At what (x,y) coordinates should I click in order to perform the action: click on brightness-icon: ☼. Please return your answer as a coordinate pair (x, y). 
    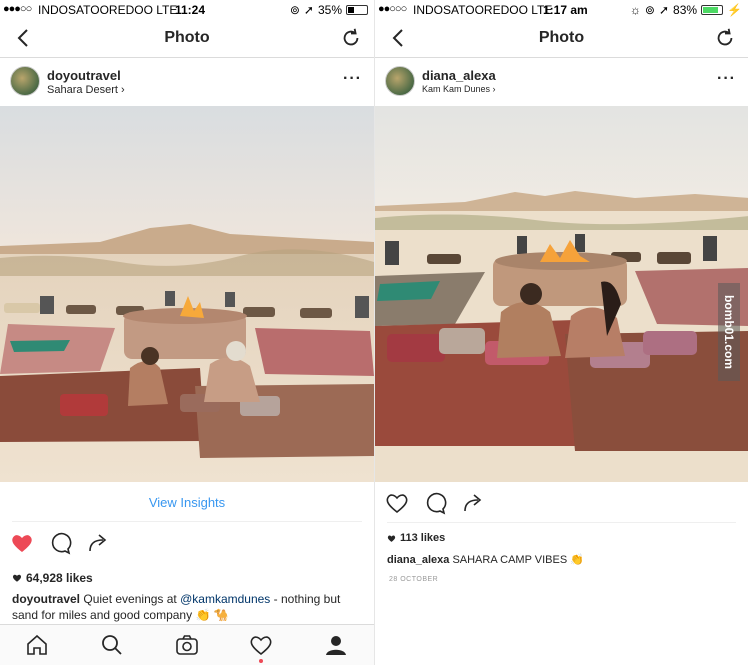
    Looking at the image, I should click on (635, 10).